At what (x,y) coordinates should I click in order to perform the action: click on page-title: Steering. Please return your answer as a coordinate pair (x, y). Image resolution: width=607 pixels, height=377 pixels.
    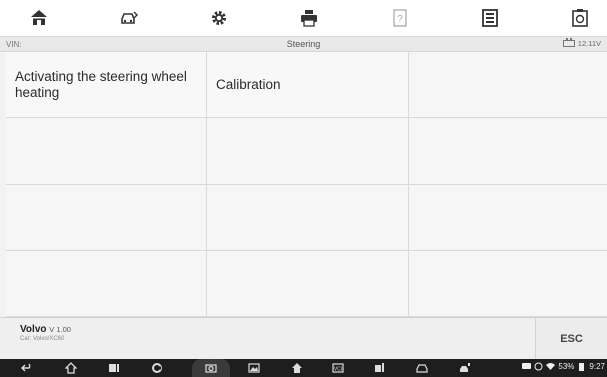
    Looking at the image, I should click on (303, 44).